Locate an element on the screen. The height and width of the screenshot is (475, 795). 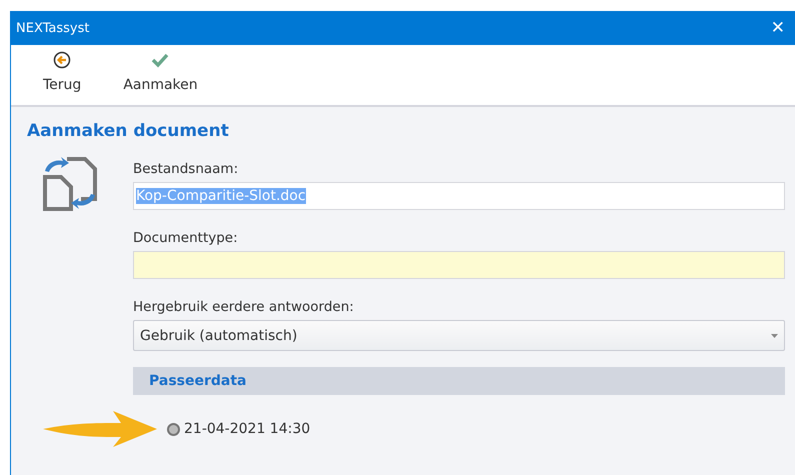
field-label: Documenttype: is located at coordinates (186, 238).